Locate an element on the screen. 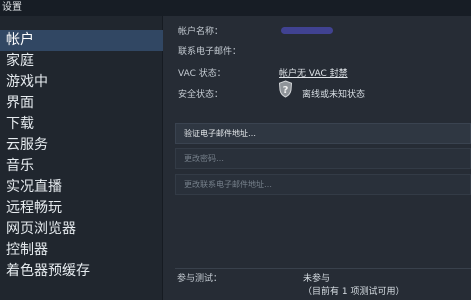 Image resolution: width=471 pixels, height=300 pixels. sidebar-item-remote-play: 远程畅玩 is located at coordinates (81, 208).